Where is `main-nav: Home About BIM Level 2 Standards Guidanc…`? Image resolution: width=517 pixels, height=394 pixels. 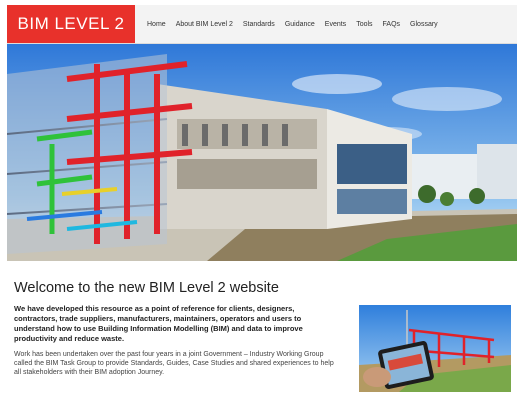 main-nav: Home About BIM Level 2 Standards Guidanc… is located at coordinates (292, 24).